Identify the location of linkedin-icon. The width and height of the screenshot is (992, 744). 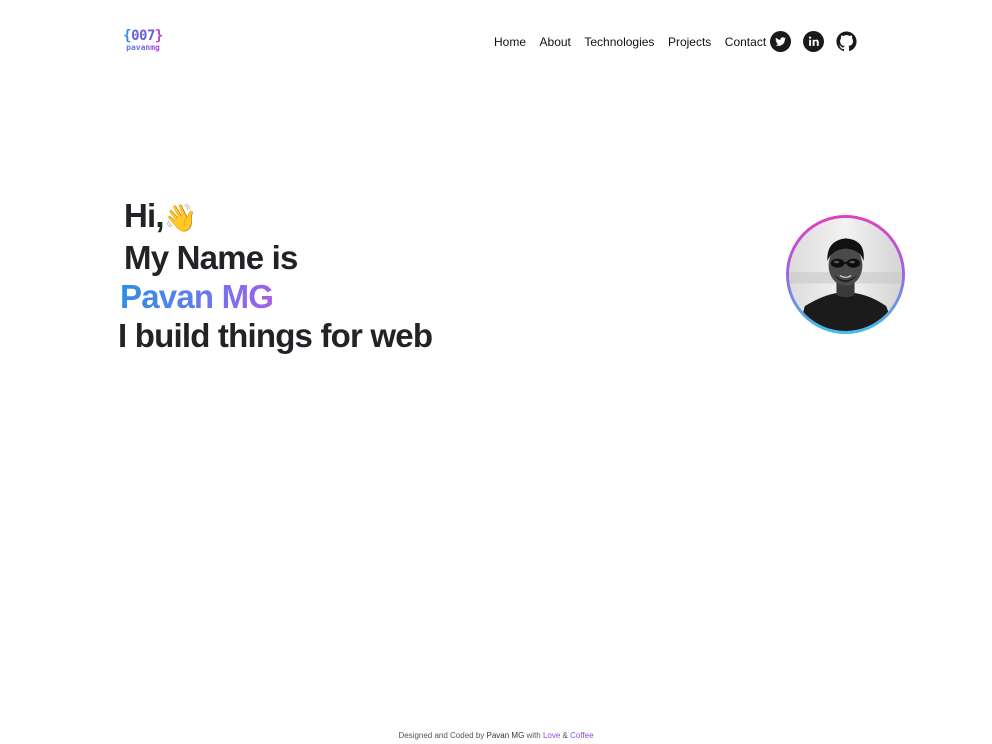
(813, 41).